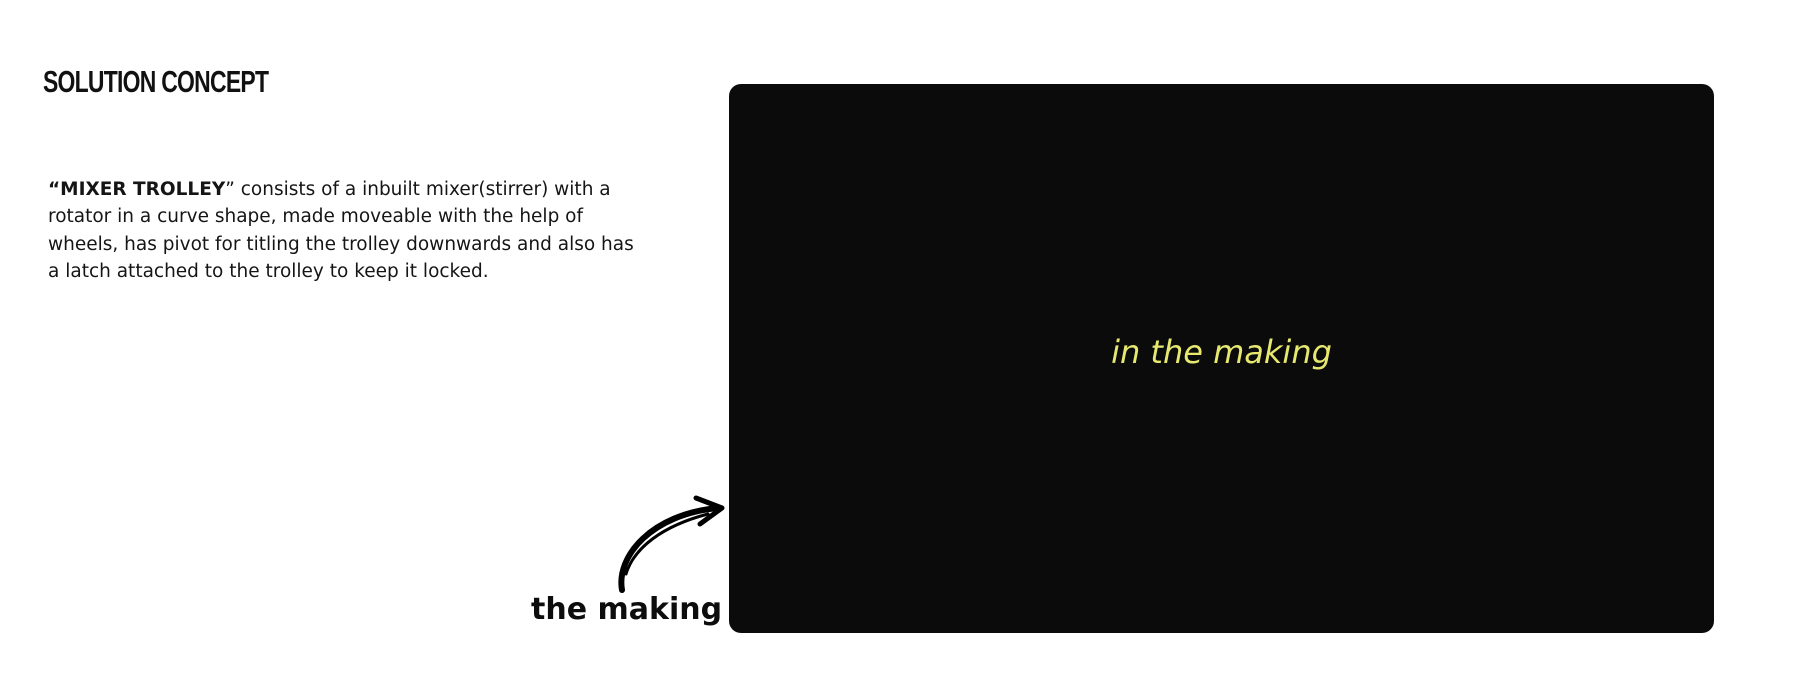  Describe the element at coordinates (143, 189) in the screenshot. I see `product-name-text: MIXER TROLLEY` at that location.